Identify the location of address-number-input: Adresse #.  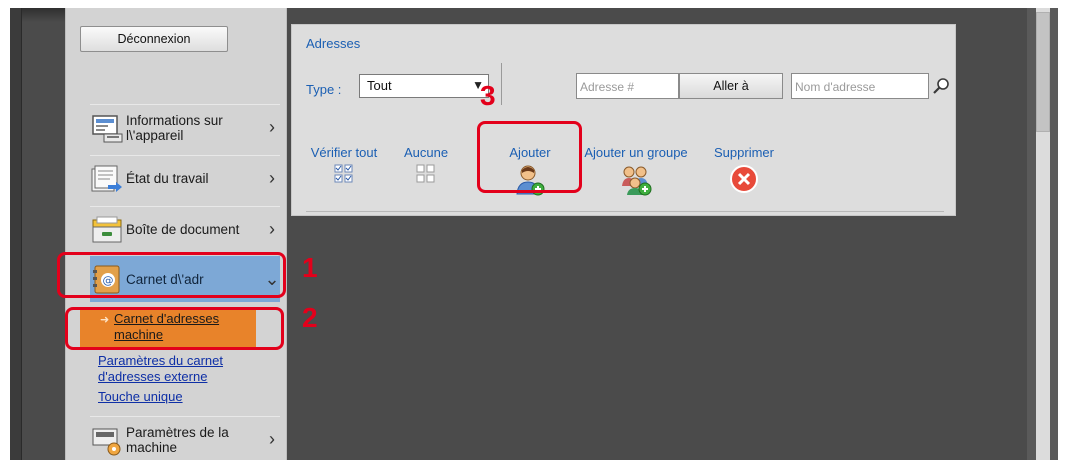
(627, 86).